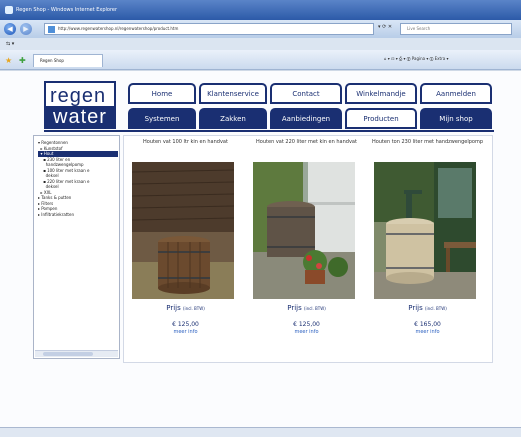 This screenshot has height=437, width=521. I want to click on nav-underline, so click(269, 131).